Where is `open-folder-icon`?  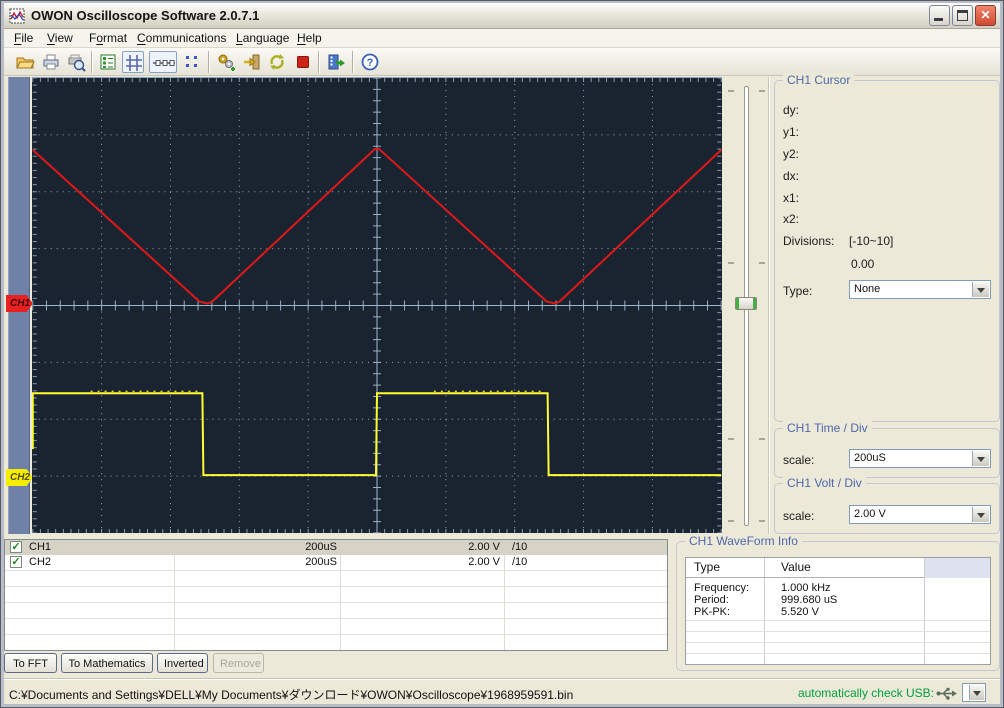 open-folder-icon is located at coordinates (25, 63).